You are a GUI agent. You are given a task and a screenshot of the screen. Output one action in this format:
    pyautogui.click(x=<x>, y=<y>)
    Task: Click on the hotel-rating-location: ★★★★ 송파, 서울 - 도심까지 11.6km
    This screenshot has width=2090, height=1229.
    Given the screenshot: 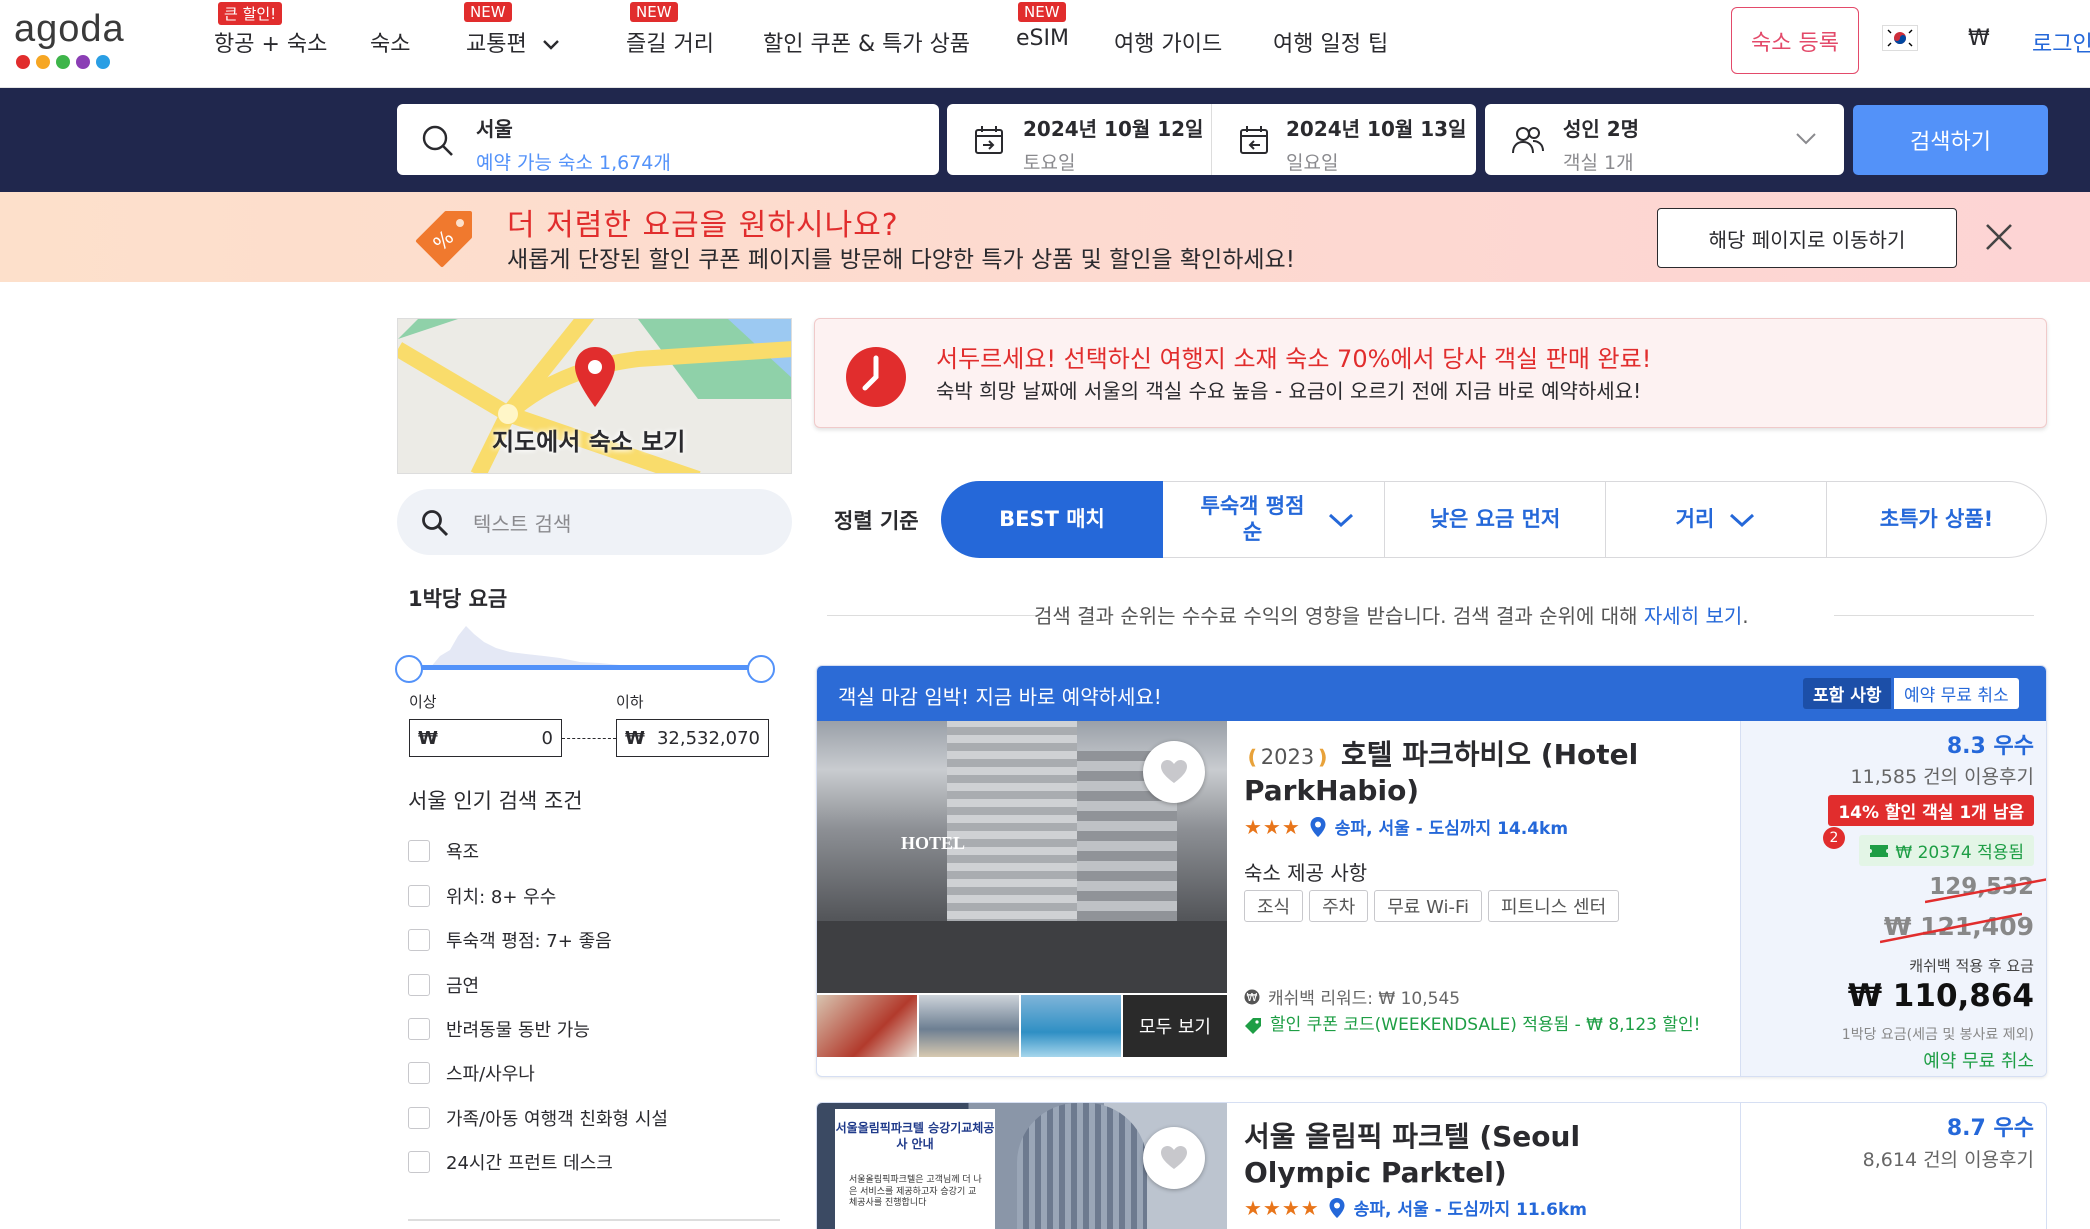 What is the action you would take?
    pyautogui.click(x=1415, y=1208)
    